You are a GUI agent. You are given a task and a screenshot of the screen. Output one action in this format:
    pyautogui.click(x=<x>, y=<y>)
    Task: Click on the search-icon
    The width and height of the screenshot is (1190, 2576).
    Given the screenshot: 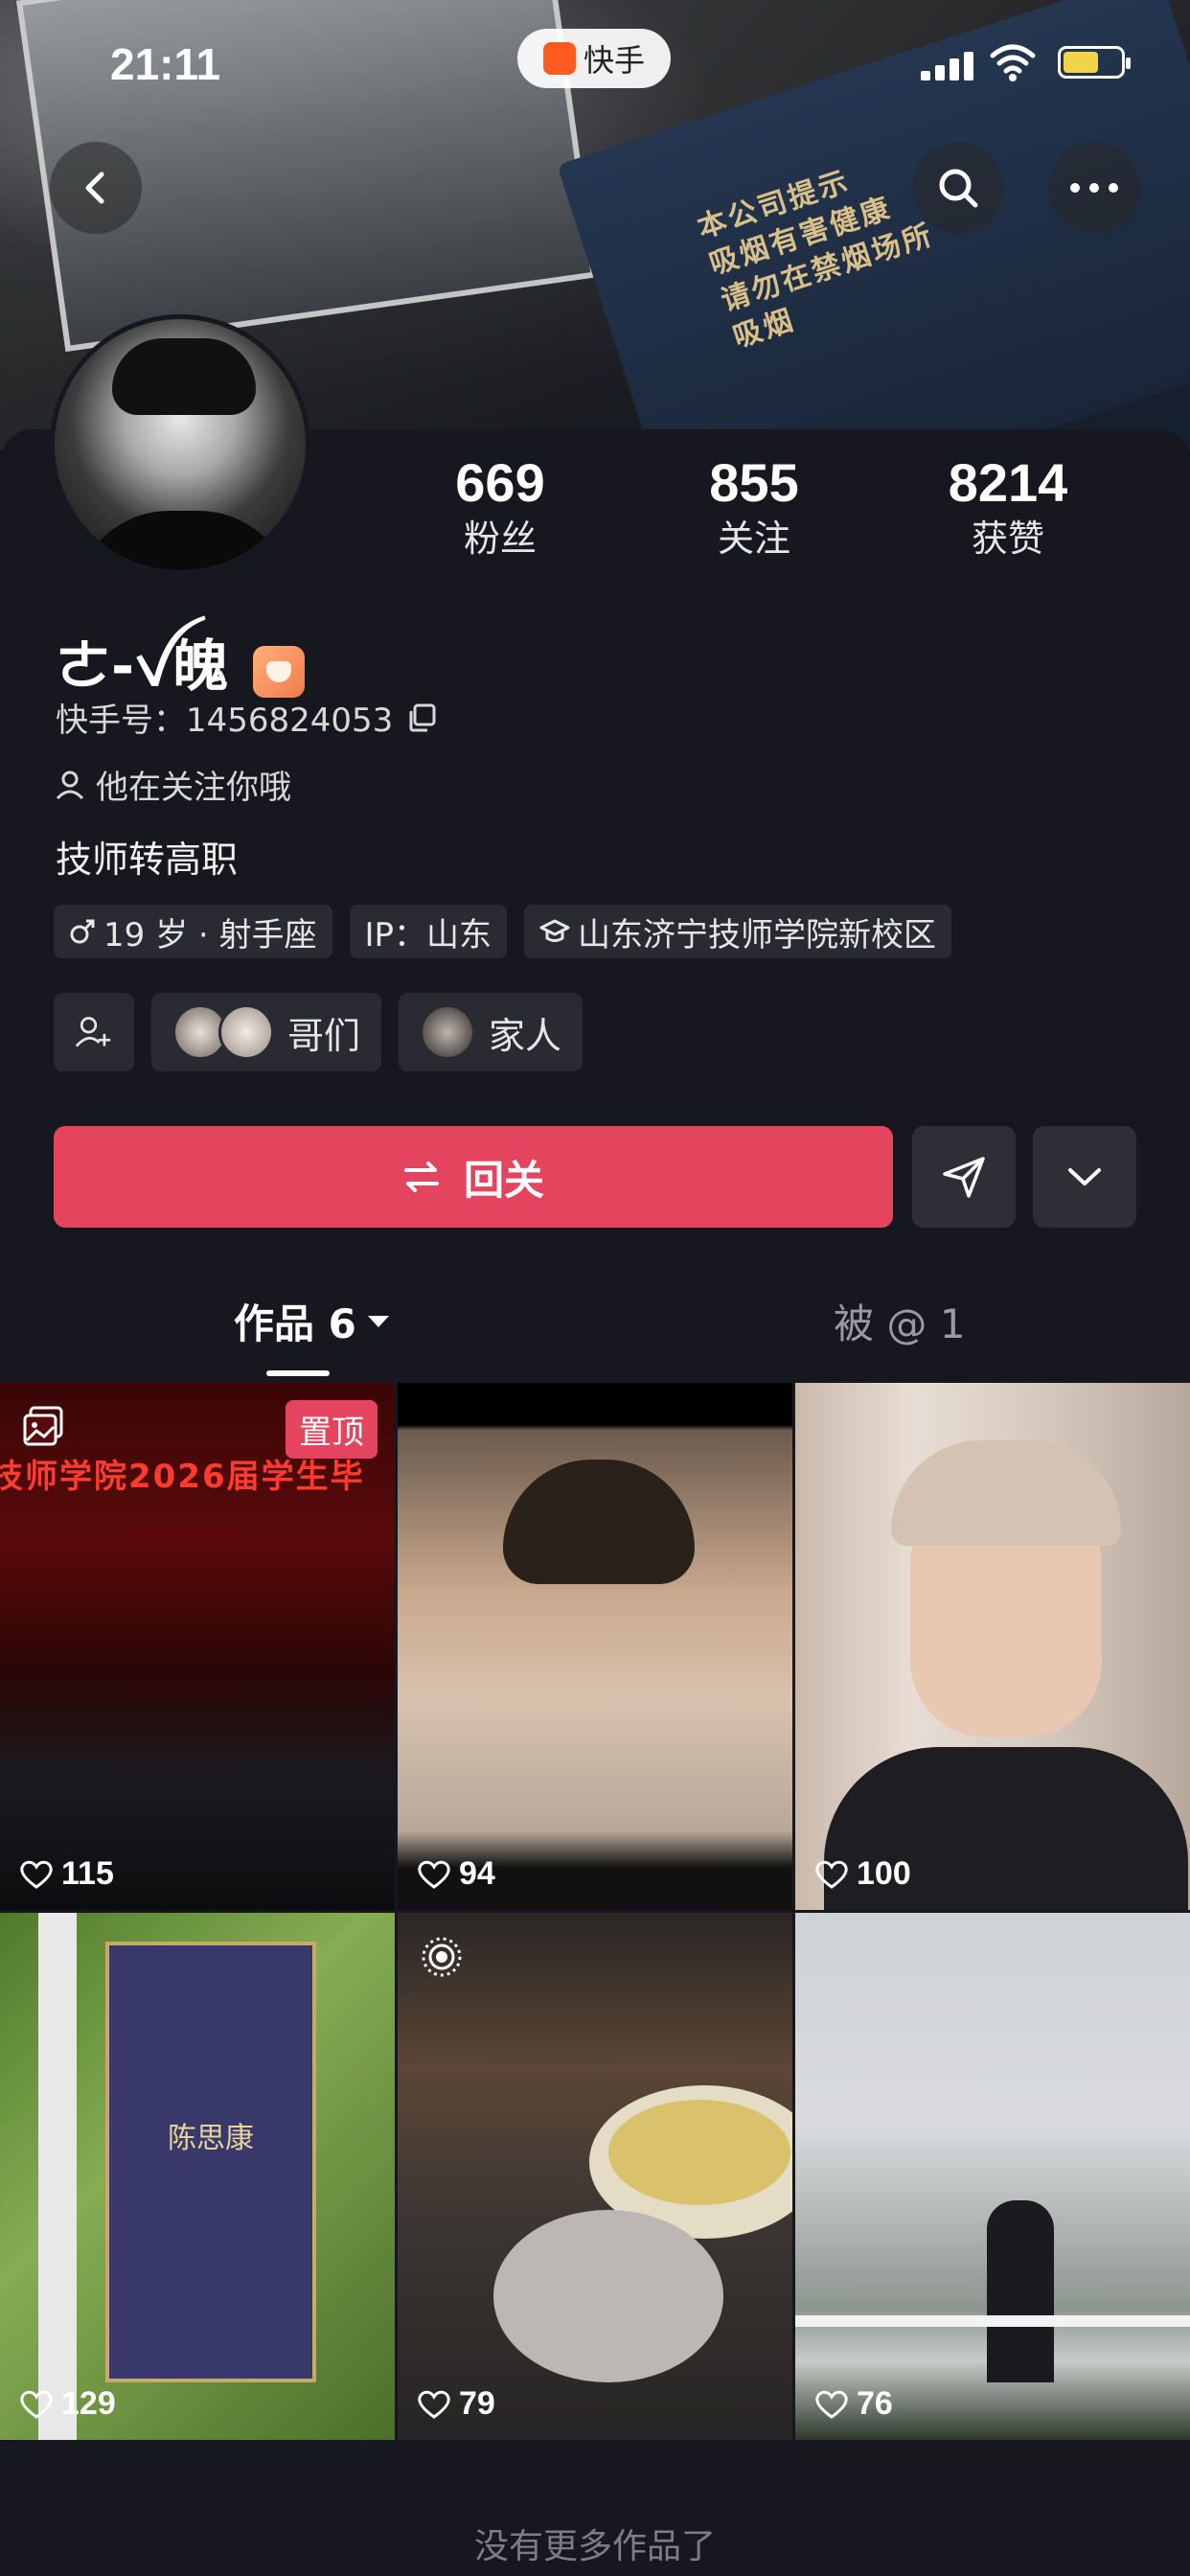 What is the action you would take?
    pyautogui.click(x=959, y=188)
    